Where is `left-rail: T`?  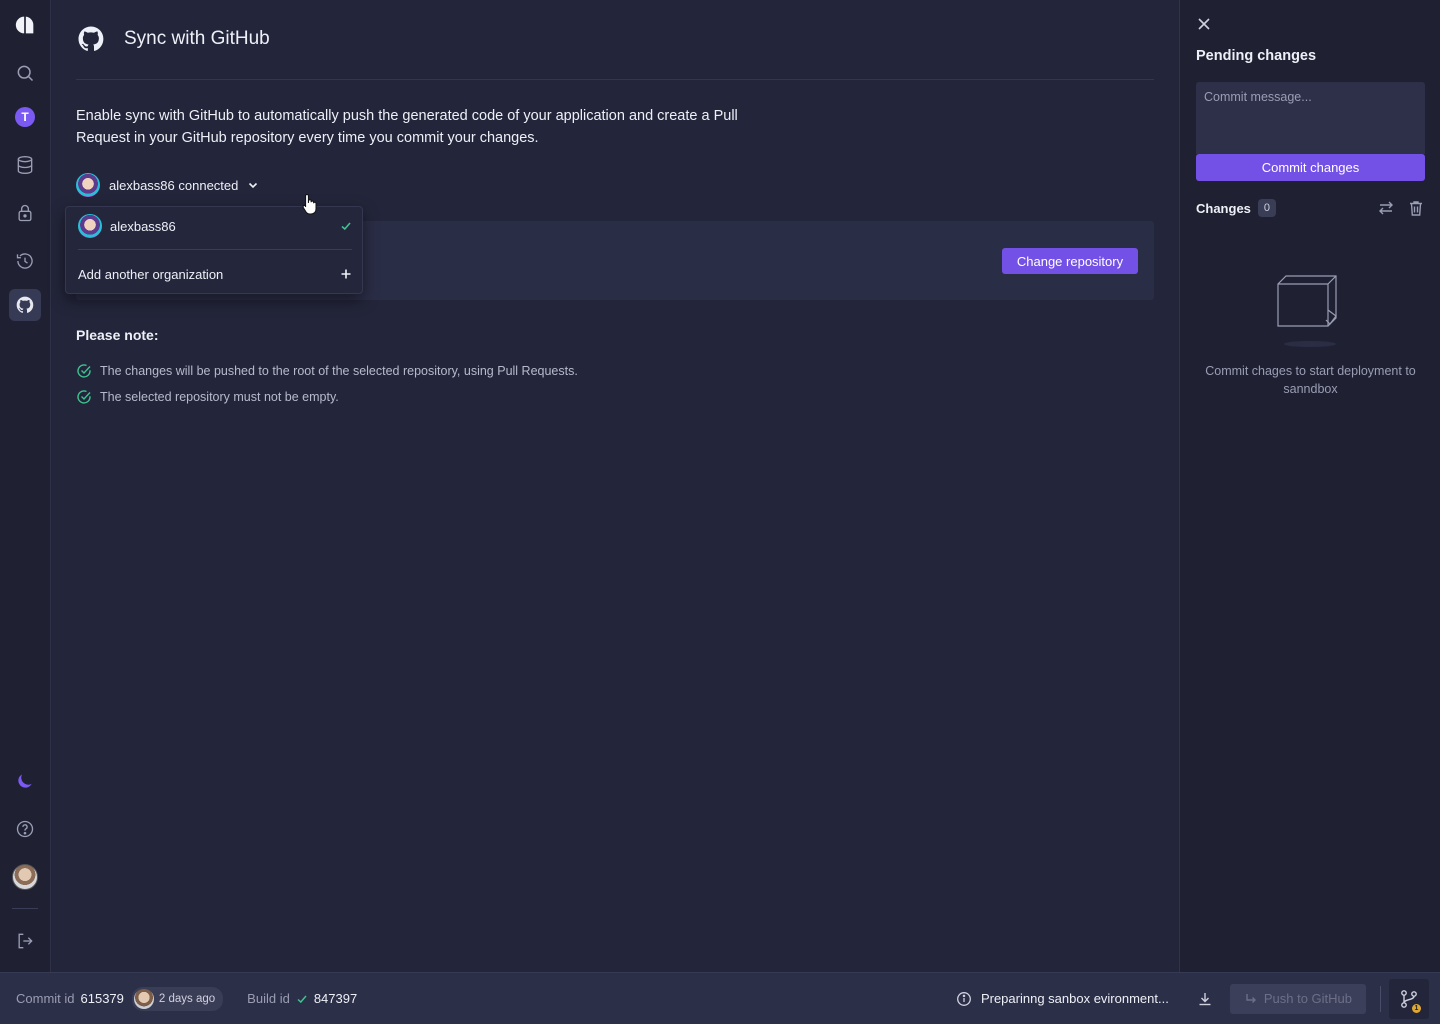 left-rail: T is located at coordinates (25, 486).